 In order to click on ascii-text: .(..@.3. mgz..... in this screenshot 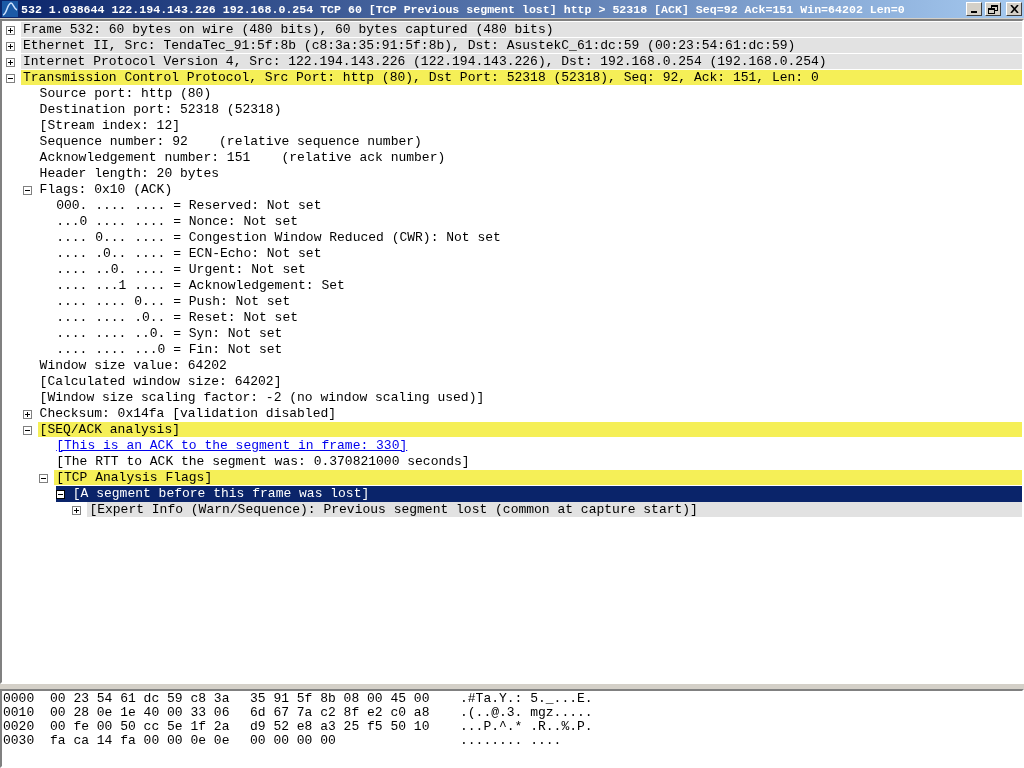, I will do `click(527, 713)`.